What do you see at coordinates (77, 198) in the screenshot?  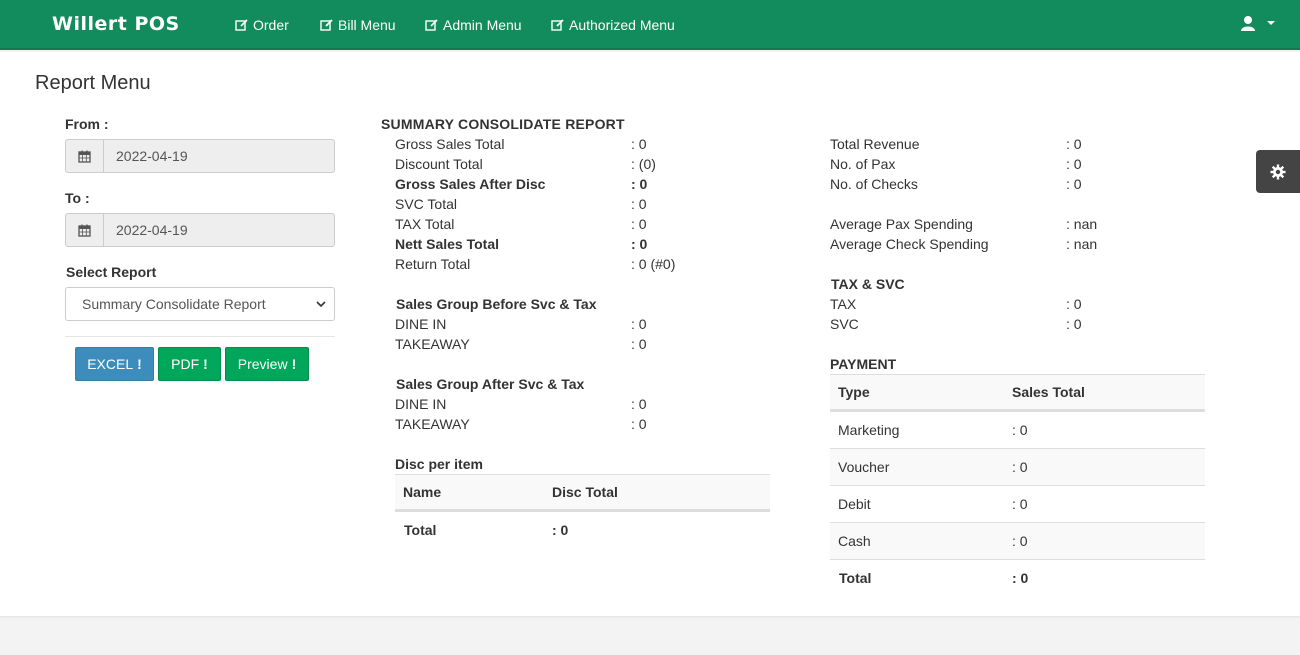 I see `to-label: To :` at bounding box center [77, 198].